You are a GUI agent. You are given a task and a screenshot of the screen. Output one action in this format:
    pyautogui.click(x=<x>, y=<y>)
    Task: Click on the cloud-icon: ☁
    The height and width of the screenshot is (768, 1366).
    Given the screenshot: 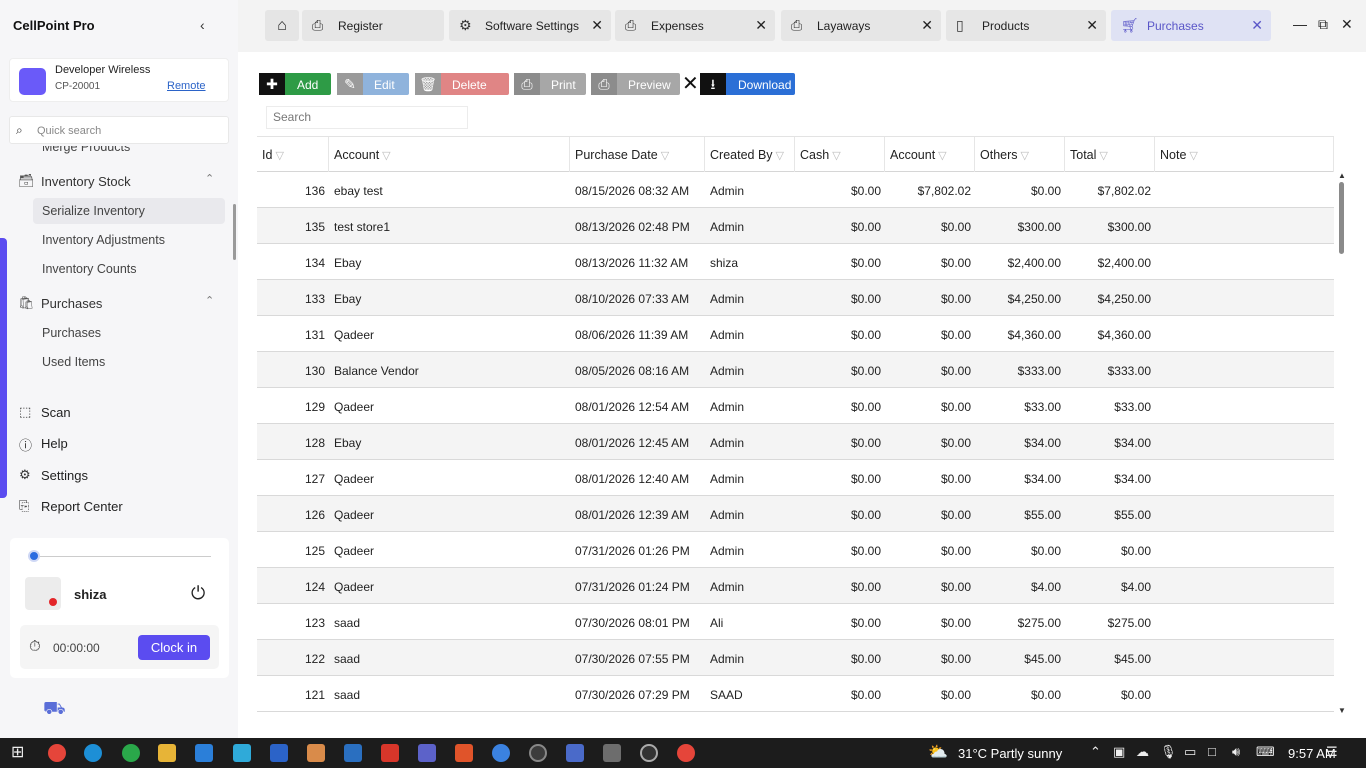 What is the action you would take?
    pyautogui.click(x=1142, y=752)
    